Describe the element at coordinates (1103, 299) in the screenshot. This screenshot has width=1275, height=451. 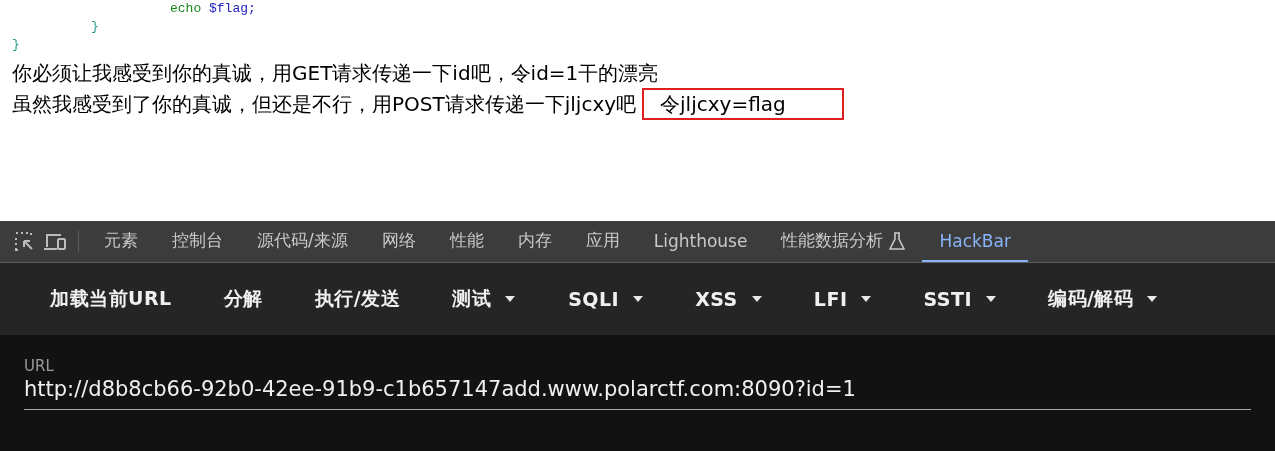
I see `hackbar-button: 编码/解码` at that location.